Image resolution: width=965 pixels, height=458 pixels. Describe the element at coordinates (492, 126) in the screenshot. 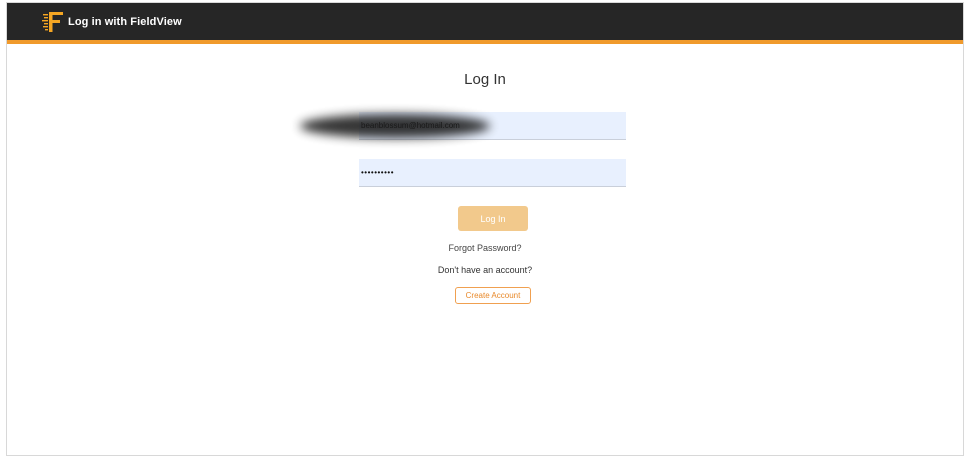

I see `email-field` at that location.